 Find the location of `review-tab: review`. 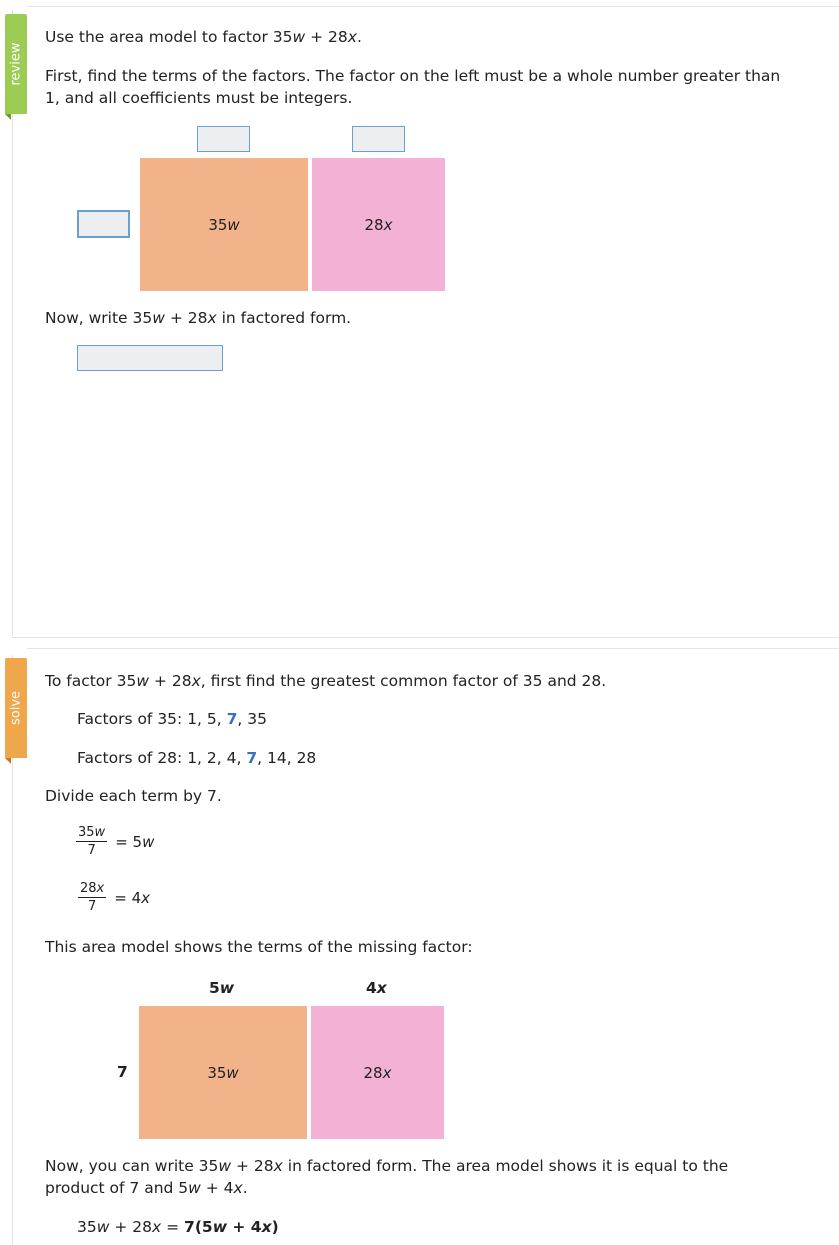

review-tab: review is located at coordinates (16, 64).